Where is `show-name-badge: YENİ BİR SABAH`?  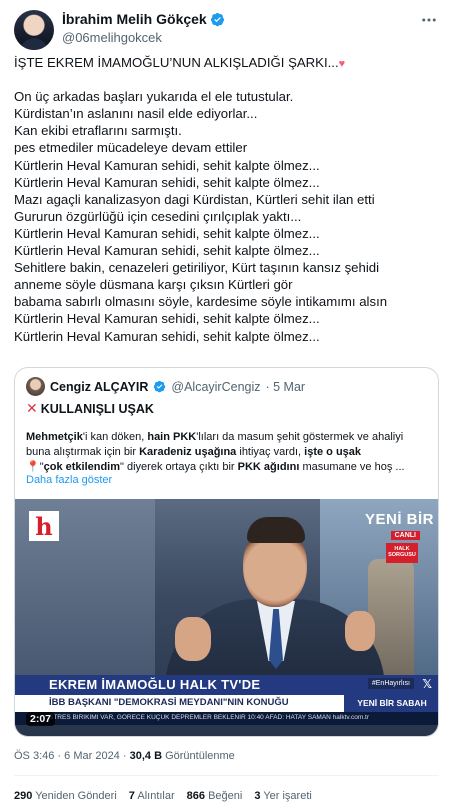 show-name-badge: YENİ BİR SABAH is located at coordinates (391, 703).